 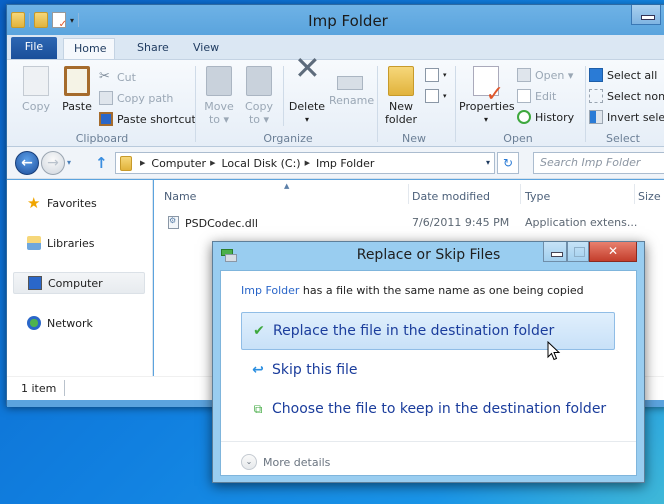 What do you see at coordinates (488, 162) in the screenshot?
I see `address-dropdown: ▾` at bounding box center [488, 162].